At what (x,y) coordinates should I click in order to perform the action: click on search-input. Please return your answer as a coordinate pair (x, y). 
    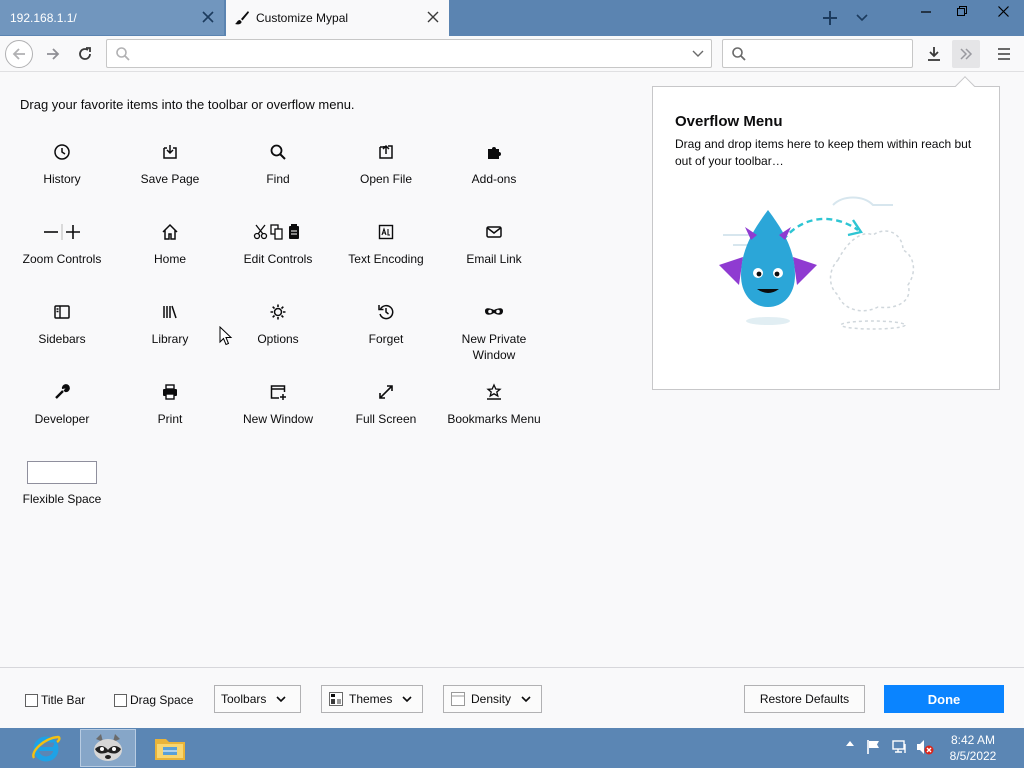
    Looking at the image, I should click on (828, 54).